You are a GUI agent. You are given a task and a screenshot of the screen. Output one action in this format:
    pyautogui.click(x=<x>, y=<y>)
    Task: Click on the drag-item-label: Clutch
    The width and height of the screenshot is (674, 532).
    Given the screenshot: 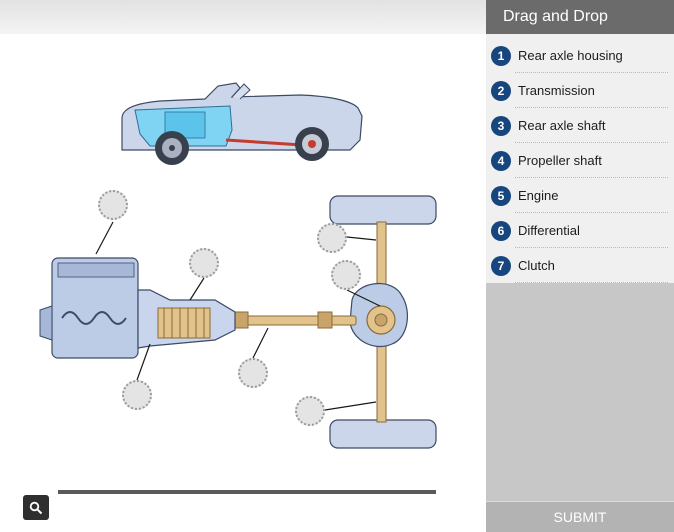 What is the action you would take?
    pyautogui.click(x=536, y=265)
    